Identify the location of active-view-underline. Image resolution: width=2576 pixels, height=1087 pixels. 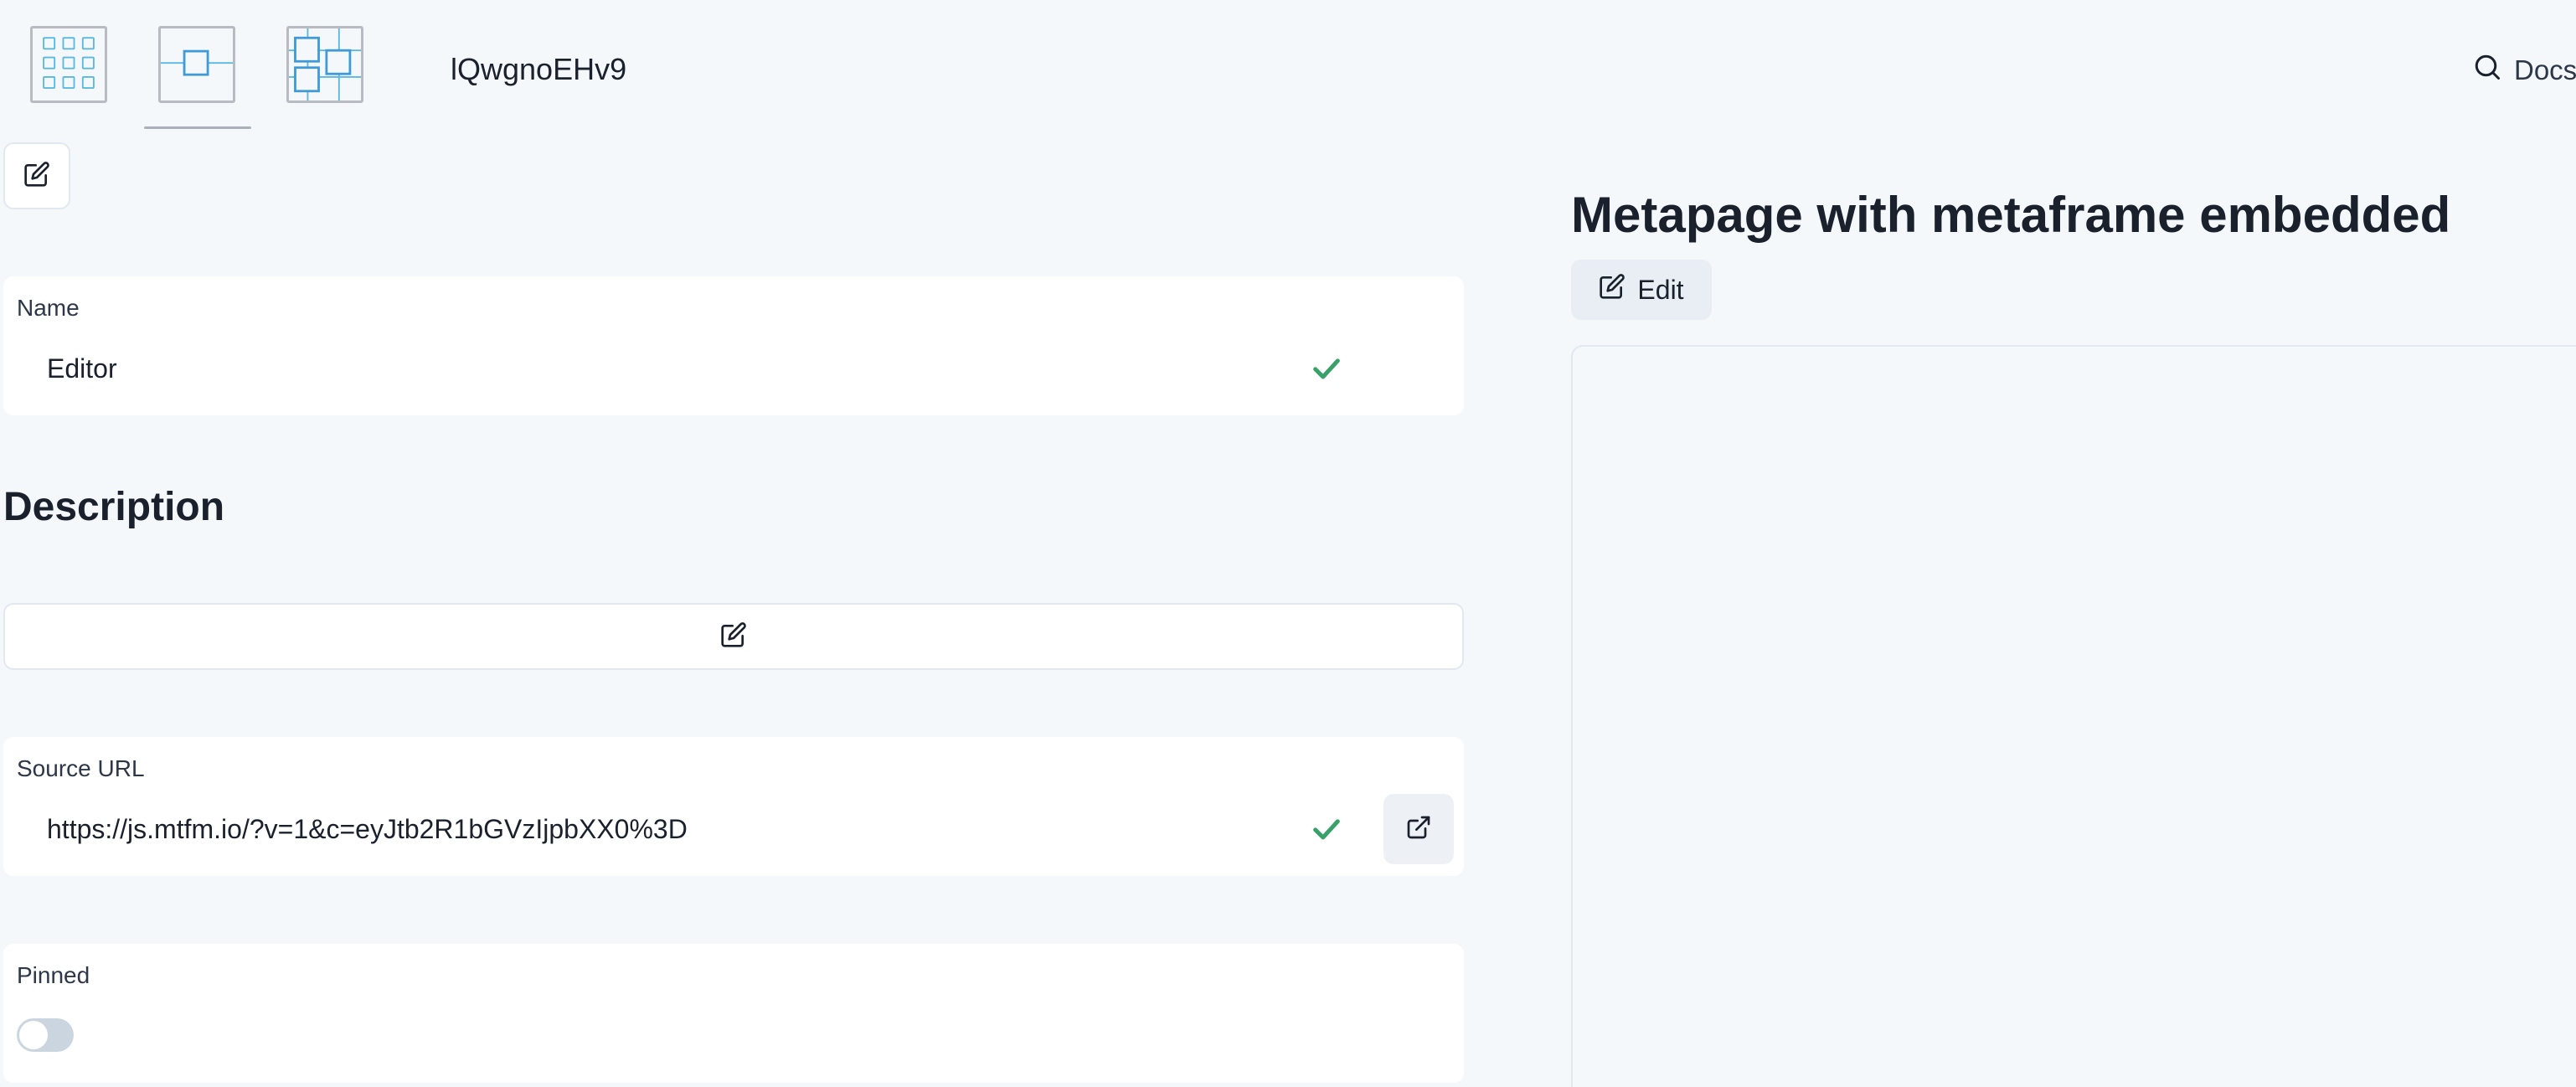
(197, 127).